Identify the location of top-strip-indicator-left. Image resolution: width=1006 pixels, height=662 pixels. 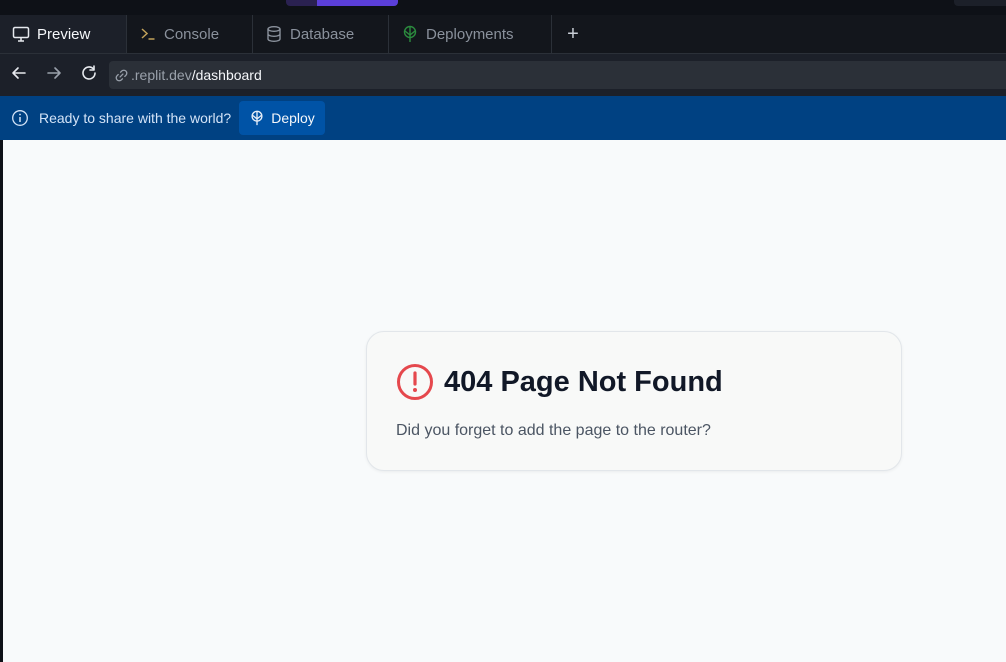
(302, 3).